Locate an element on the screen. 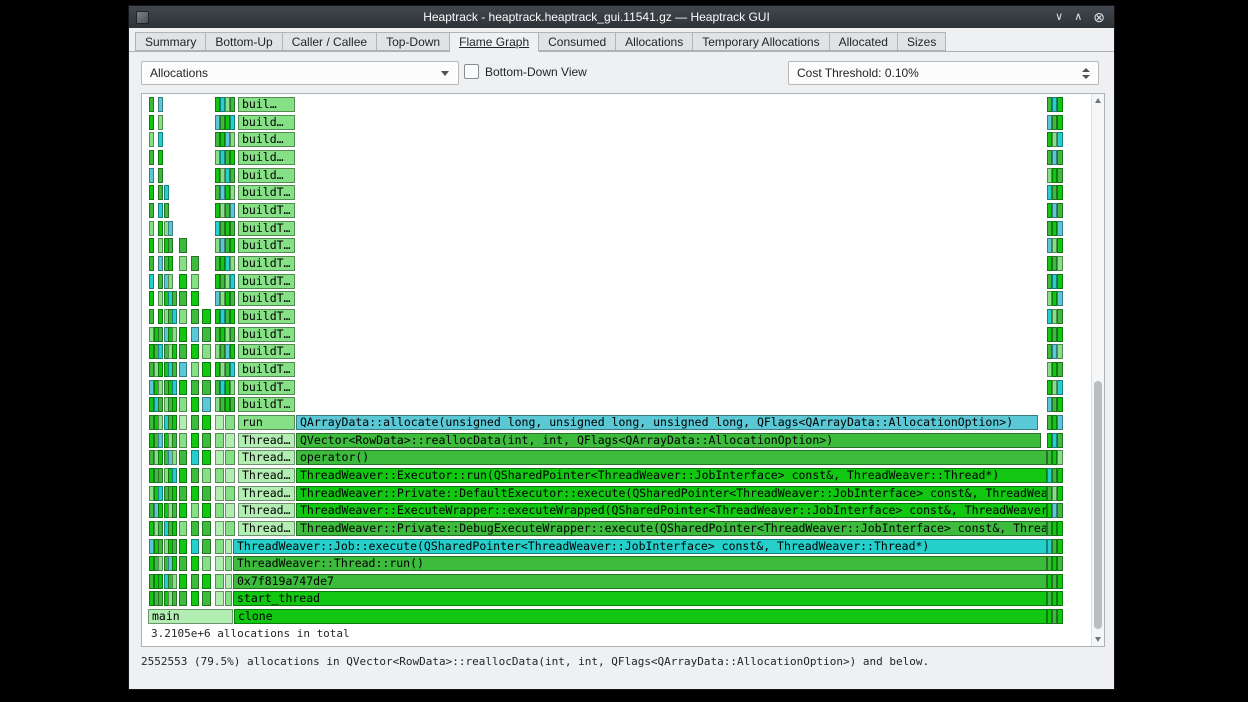 This screenshot has height=702, width=1248. tab-caller-callee: Caller / Callee is located at coordinates (330, 41).